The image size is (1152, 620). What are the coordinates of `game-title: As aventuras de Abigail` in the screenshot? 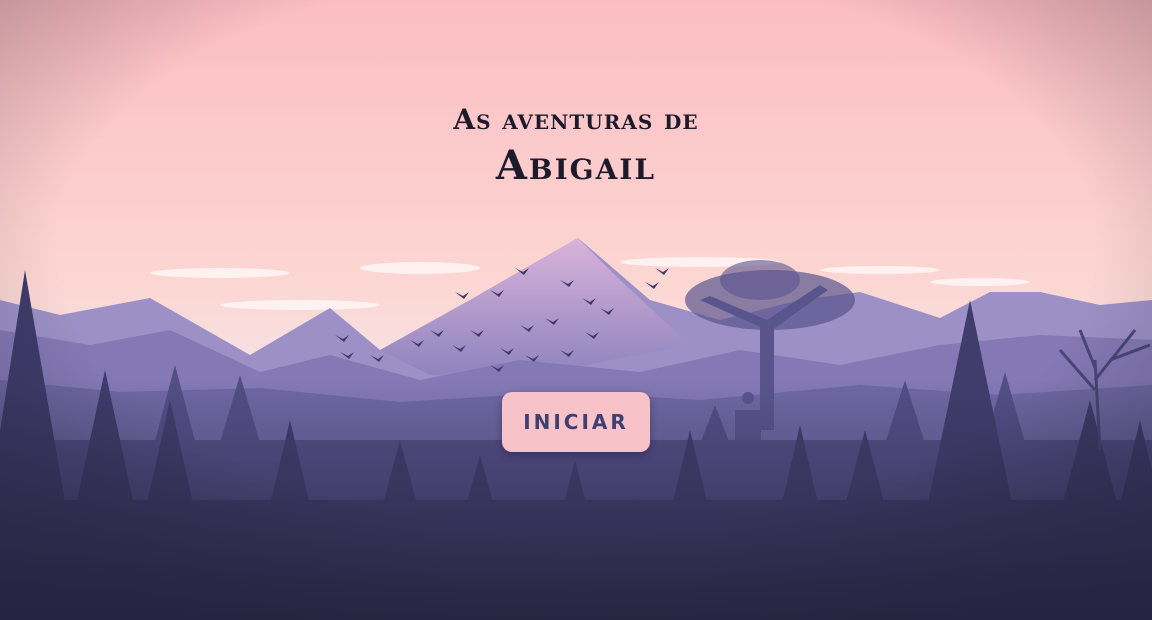 It's located at (576, 146).